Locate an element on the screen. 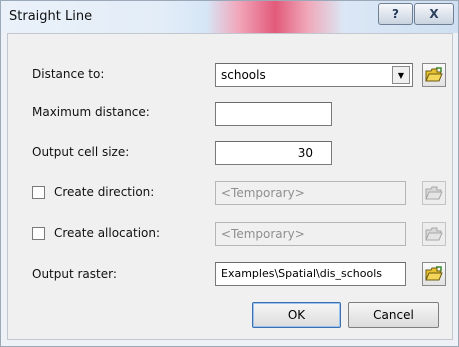  maximum-distance-input is located at coordinates (273, 114).